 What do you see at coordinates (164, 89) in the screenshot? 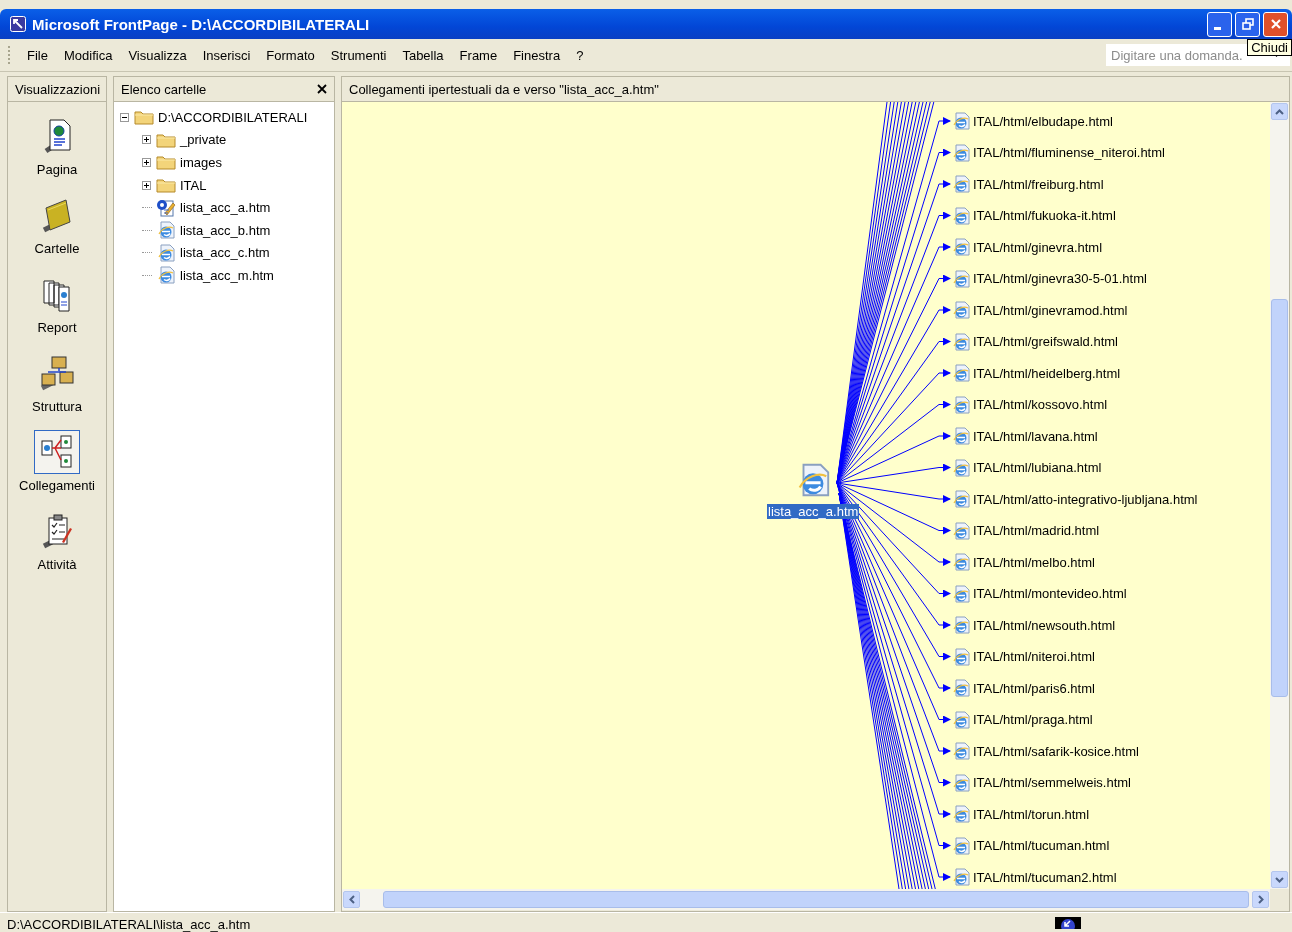
I see `pane-title: Elenco cartelle` at bounding box center [164, 89].